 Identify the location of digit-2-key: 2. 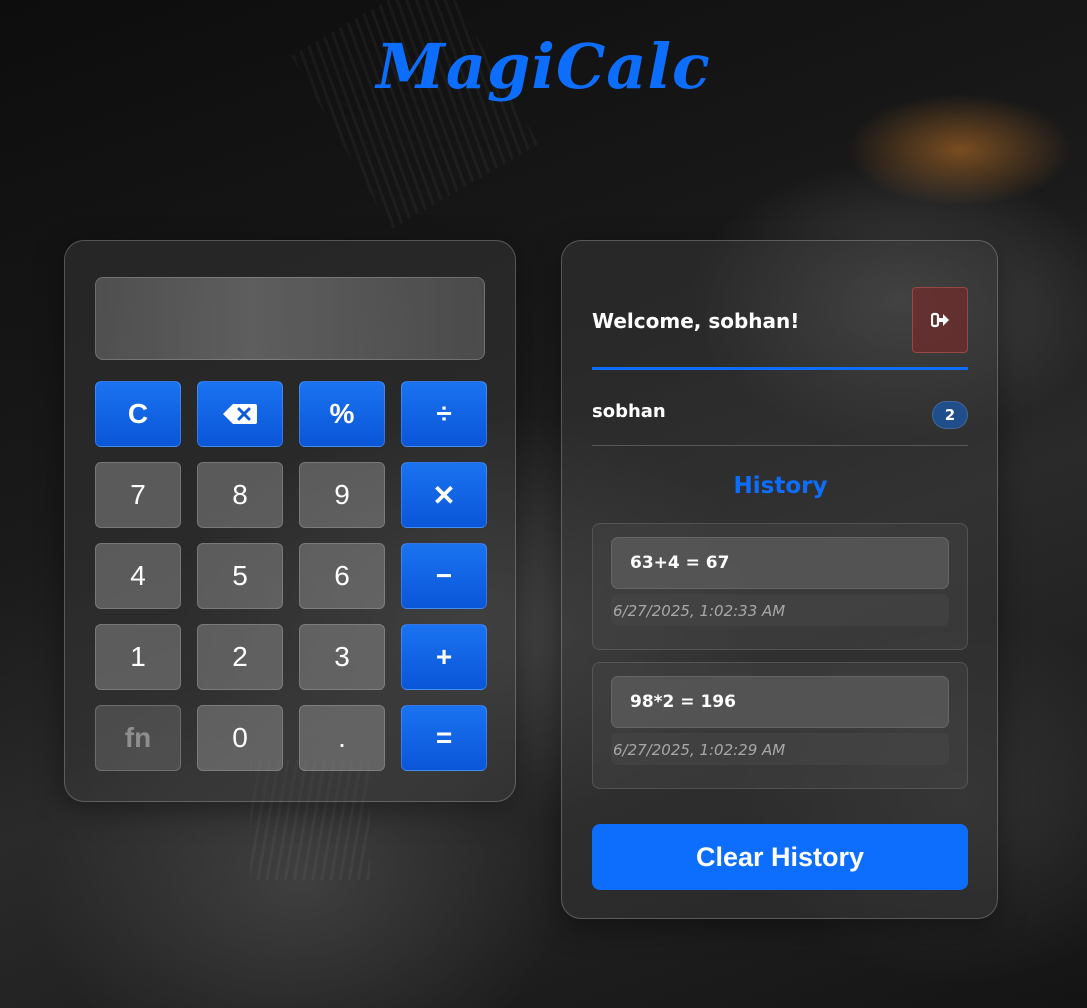
(240, 657).